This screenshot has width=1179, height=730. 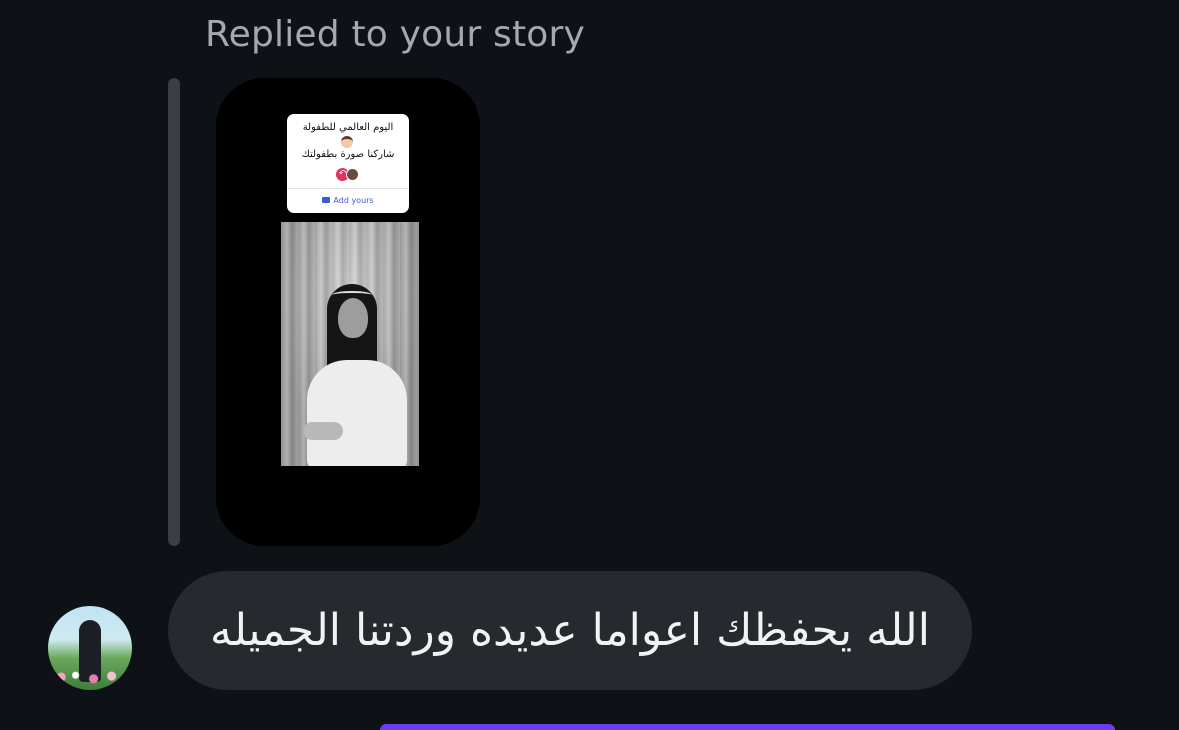 I want to click on sticker-prompt: شاركنا صورة بطفولتك, so click(x=348, y=154).